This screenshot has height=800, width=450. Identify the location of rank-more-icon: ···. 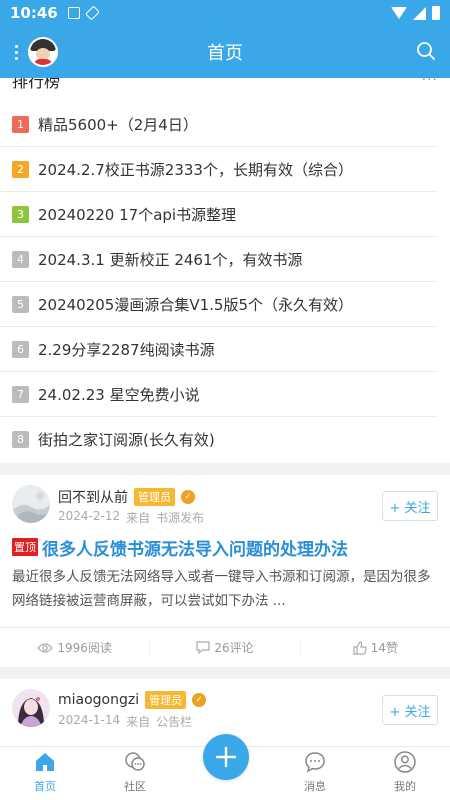
(430, 83).